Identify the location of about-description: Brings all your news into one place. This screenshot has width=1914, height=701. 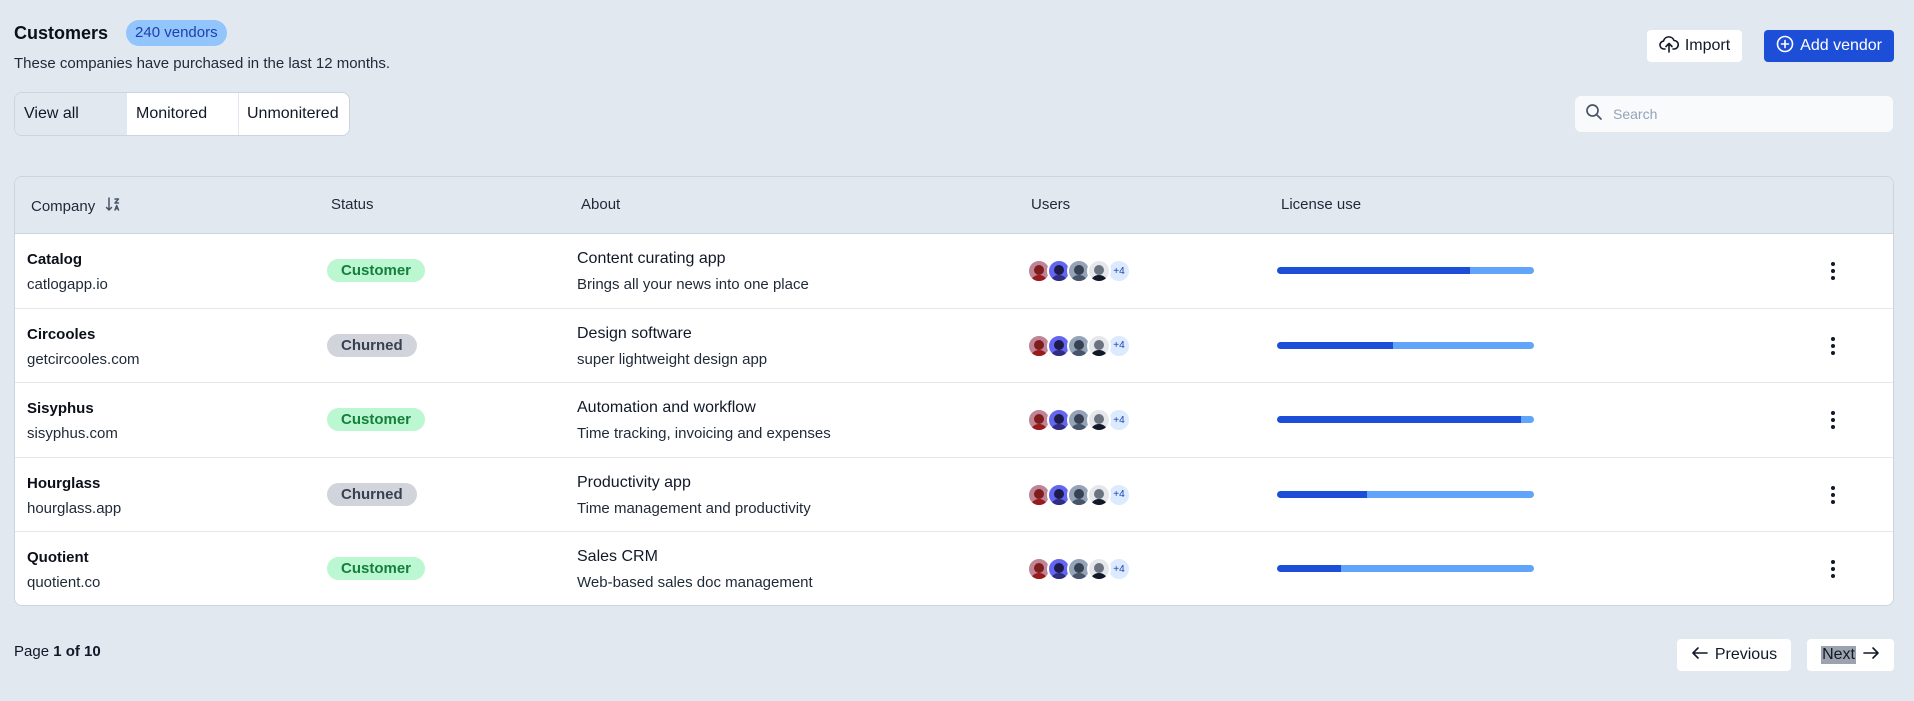
(693, 284).